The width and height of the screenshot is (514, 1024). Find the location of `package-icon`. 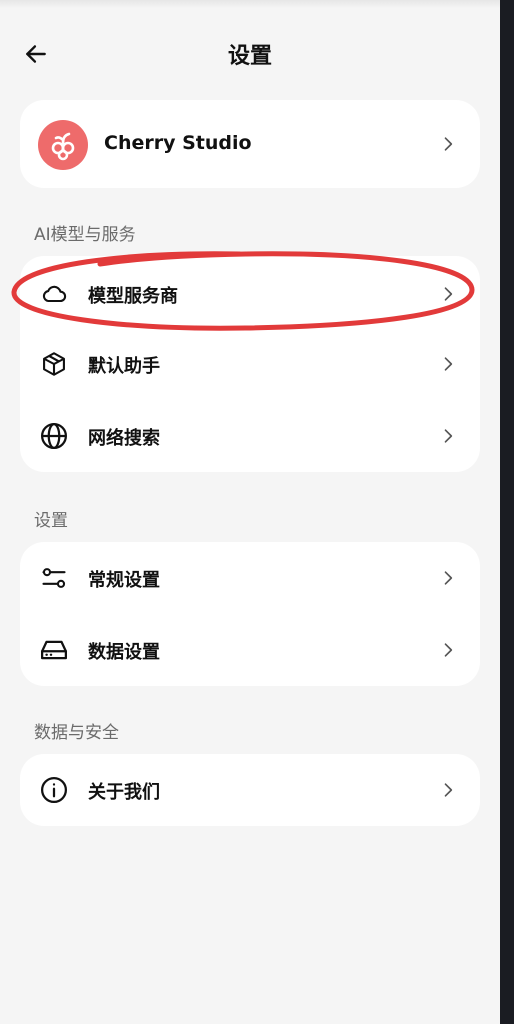

package-icon is located at coordinates (54, 364).